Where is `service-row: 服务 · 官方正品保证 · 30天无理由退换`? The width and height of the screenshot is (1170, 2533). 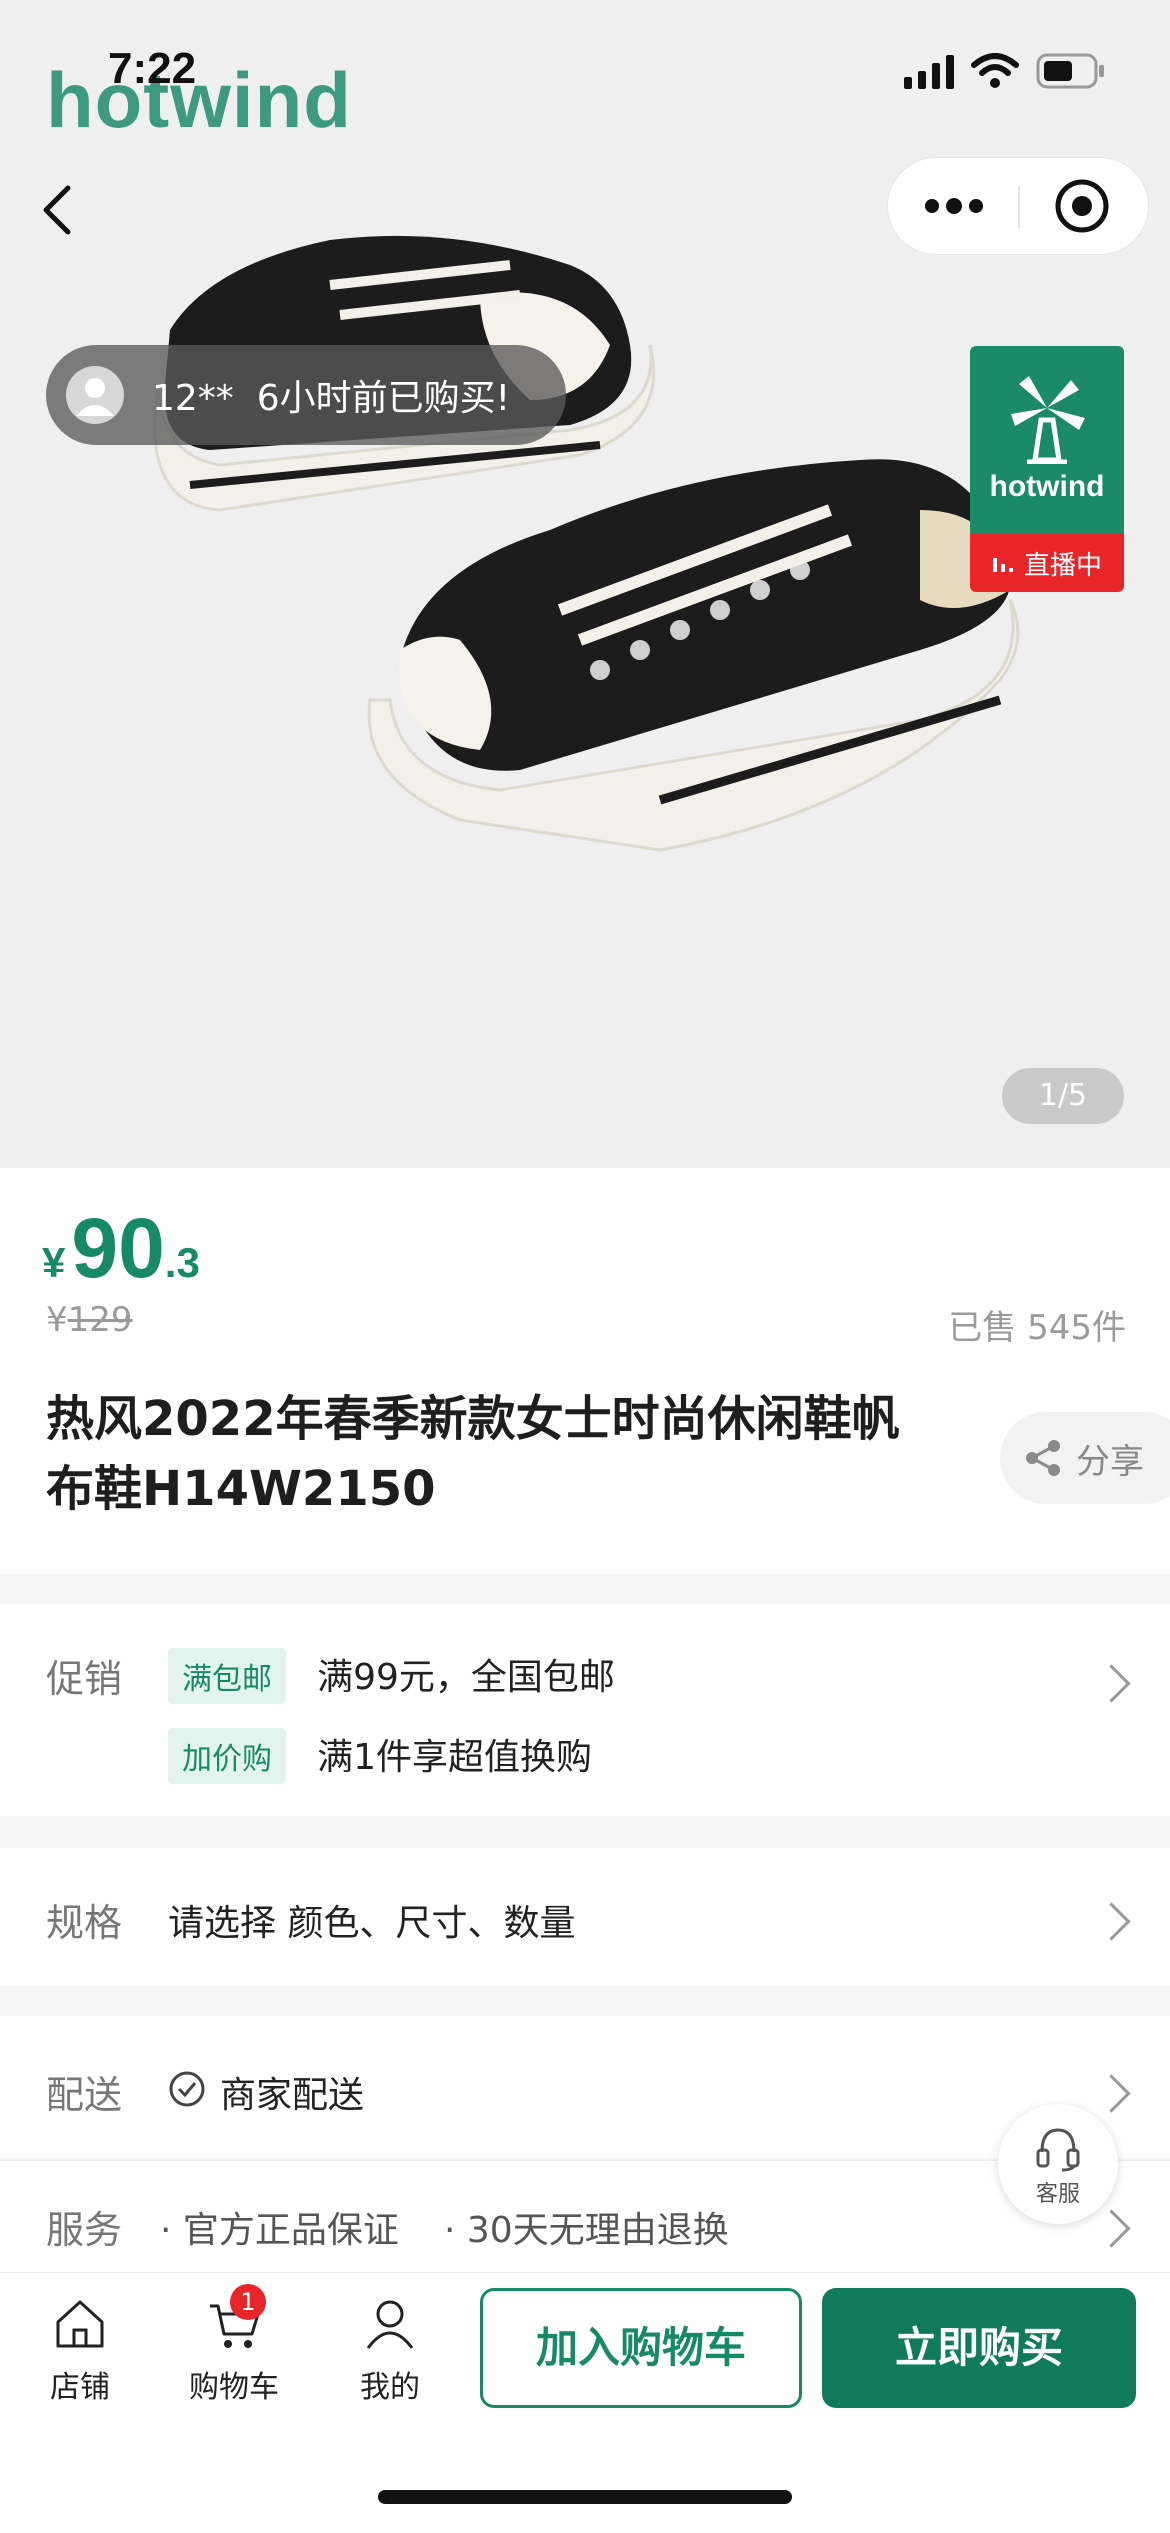 service-row: 服务 · 官方正品保证 · 30天无理由退换 is located at coordinates (585, 2216).